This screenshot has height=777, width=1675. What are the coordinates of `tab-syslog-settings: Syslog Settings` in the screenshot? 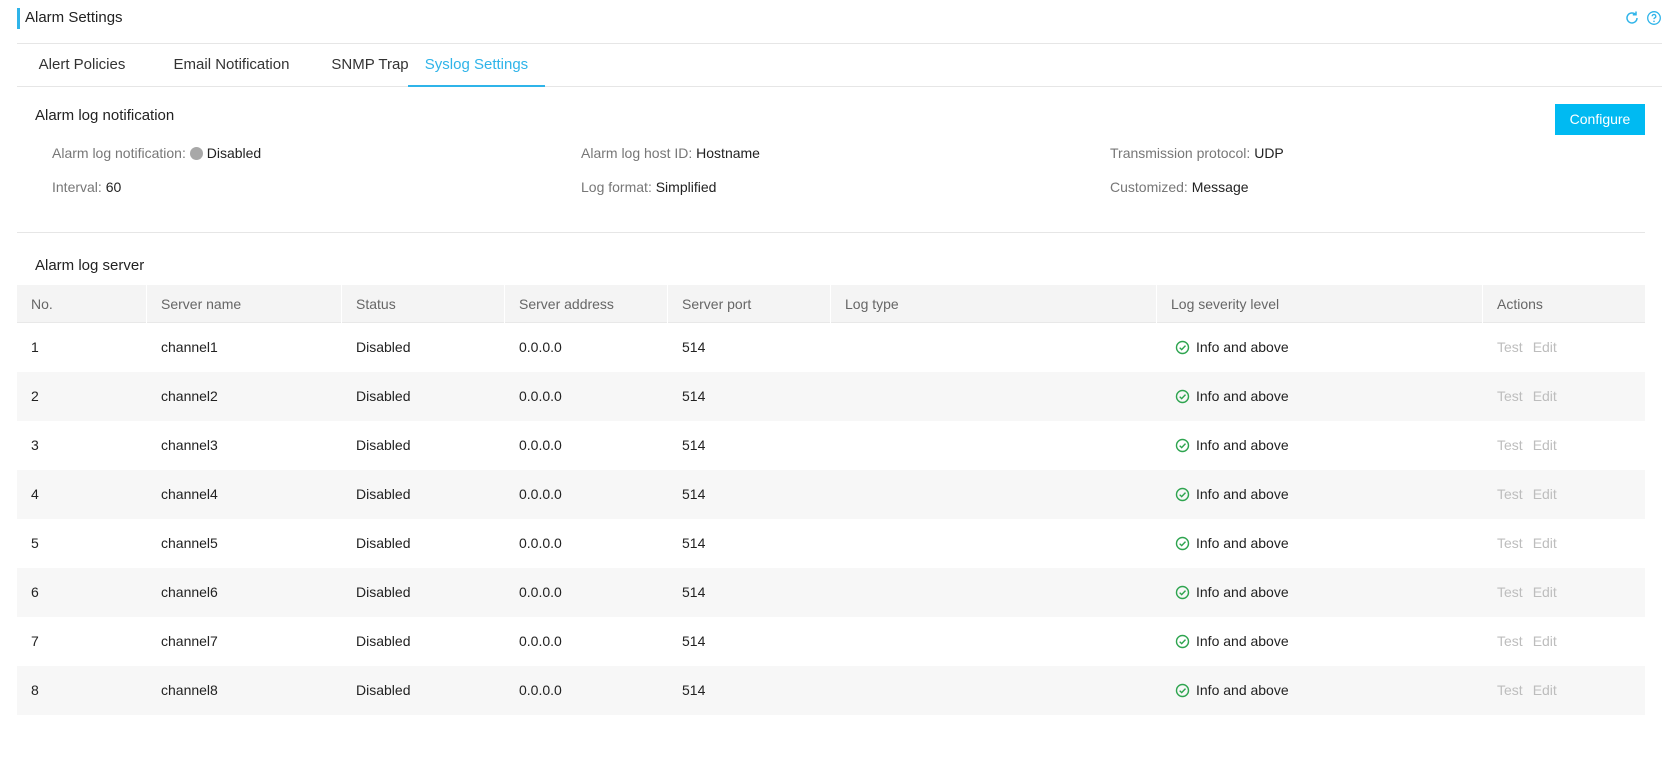 It's located at (476, 65).